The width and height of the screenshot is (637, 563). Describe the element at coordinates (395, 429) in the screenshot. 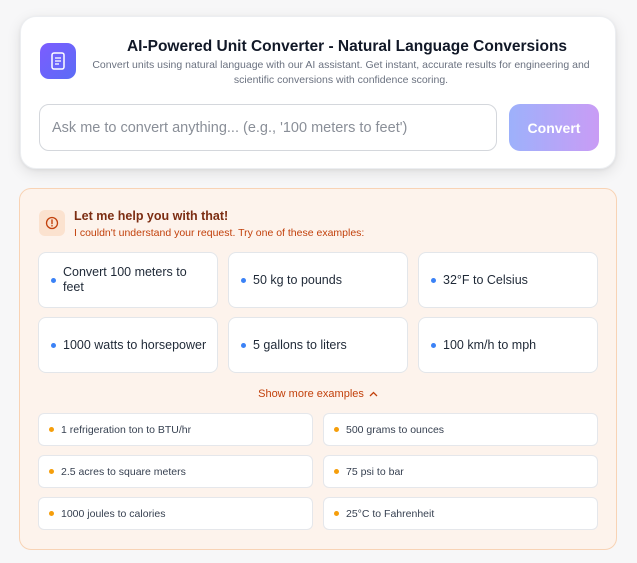

I see `more-example-label: 500 grams to ounces` at that location.